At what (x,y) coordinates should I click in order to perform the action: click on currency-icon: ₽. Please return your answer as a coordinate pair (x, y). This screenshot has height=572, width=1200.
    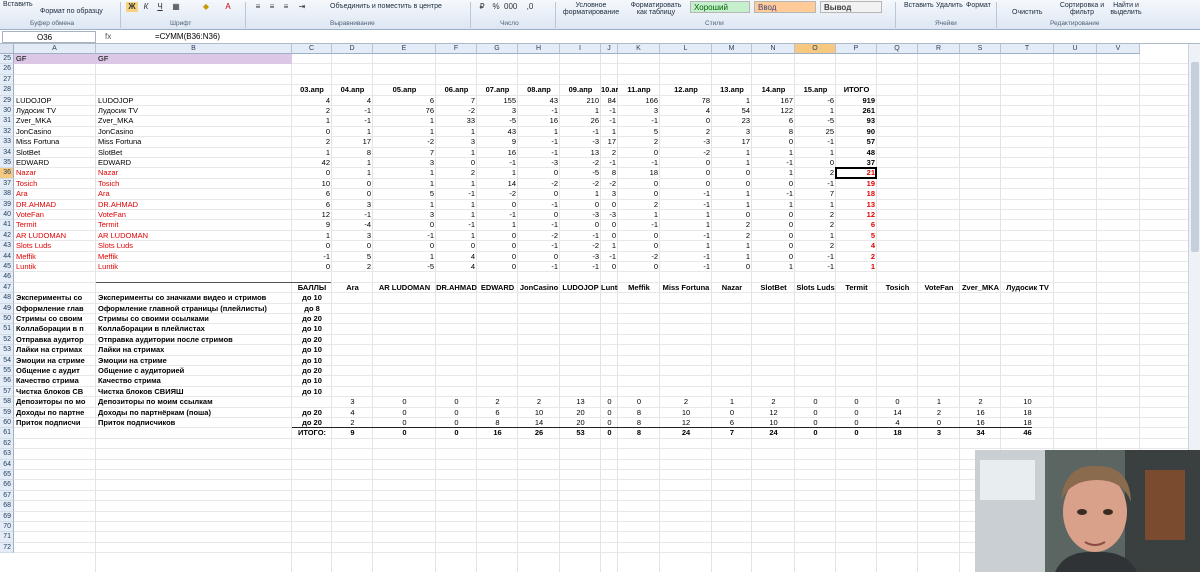
    Looking at the image, I should click on (482, 7).